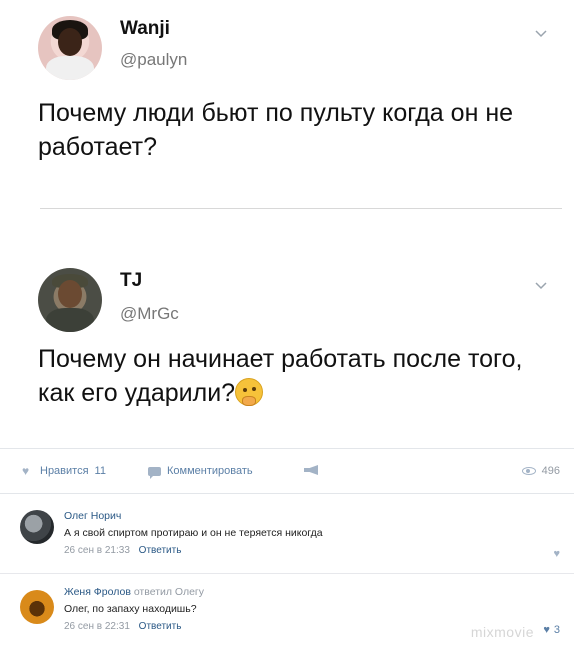  What do you see at coordinates (287, 471) in the screenshot?
I see `post-action-bar: ♥ Нравится 11 Комментировать 496` at bounding box center [287, 471].